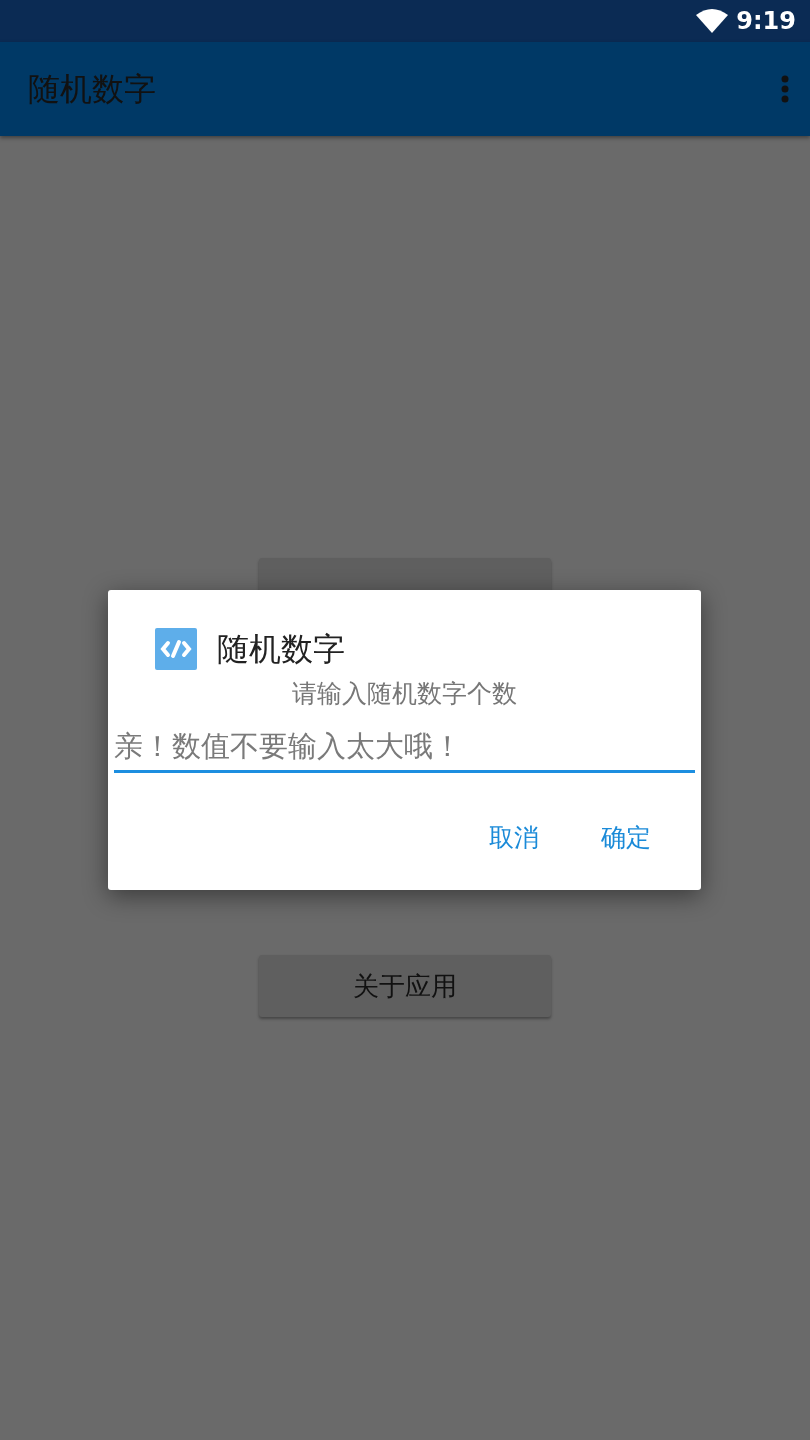 This screenshot has height=1440, width=810. What do you see at coordinates (92, 89) in the screenshot?
I see `app-title: 随机数字` at bounding box center [92, 89].